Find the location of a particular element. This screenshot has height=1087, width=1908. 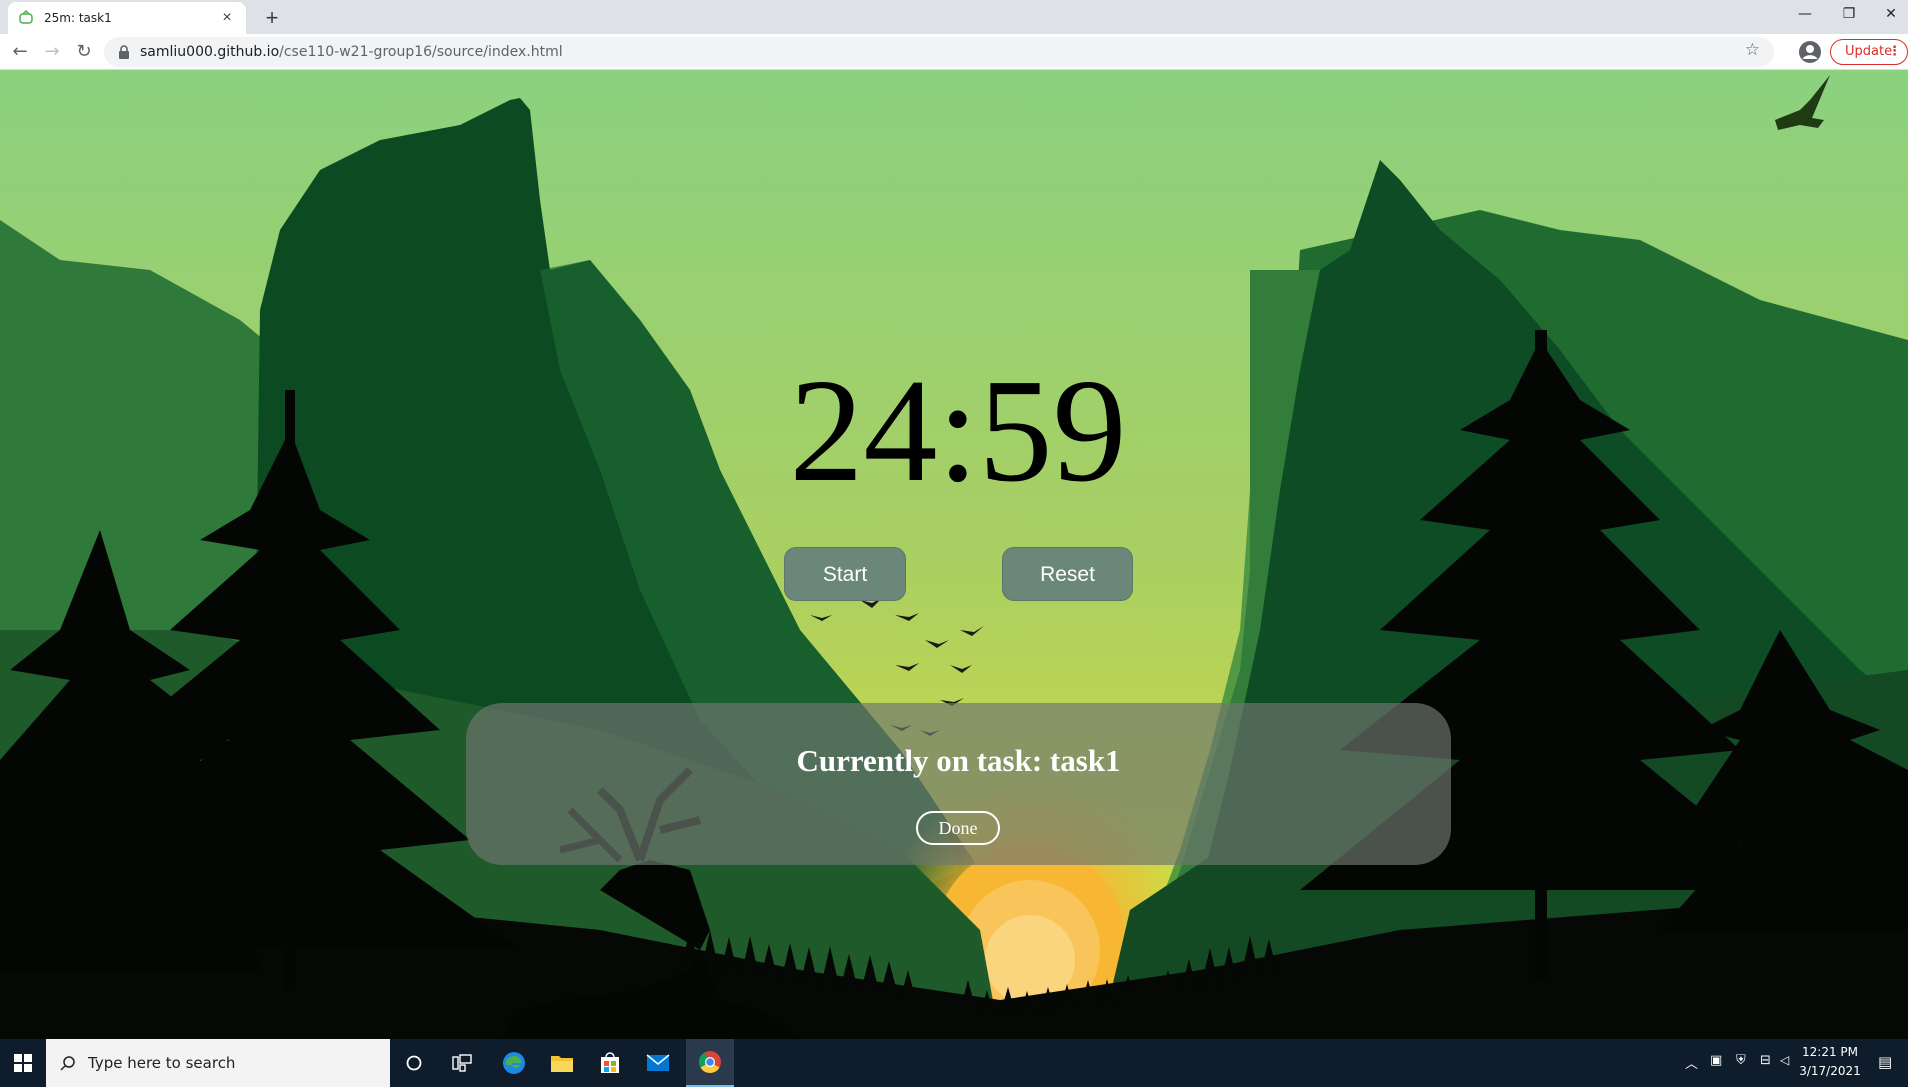

url-path: /cse110-w21-group16/source/index.html is located at coordinates (421, 52).